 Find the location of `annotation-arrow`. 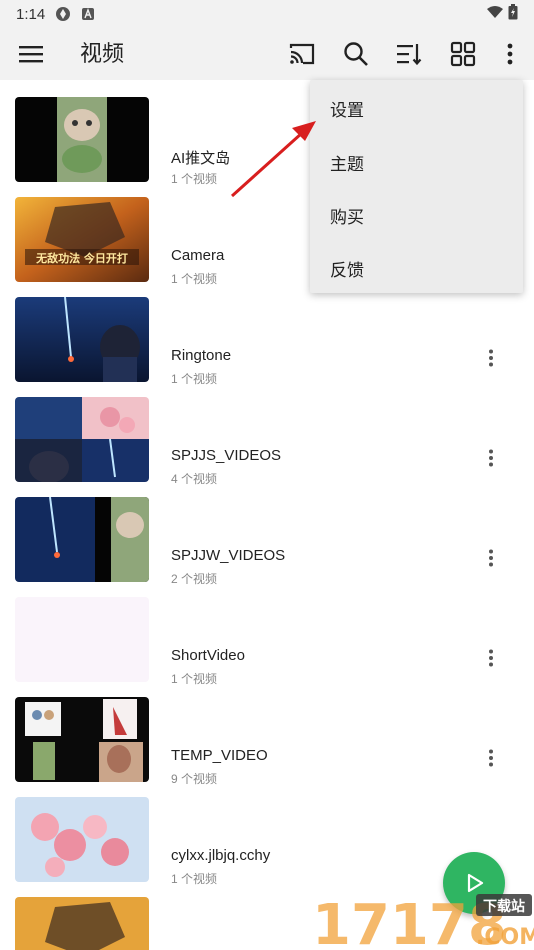

annotation-arrow is located at coordinates (273, 159).